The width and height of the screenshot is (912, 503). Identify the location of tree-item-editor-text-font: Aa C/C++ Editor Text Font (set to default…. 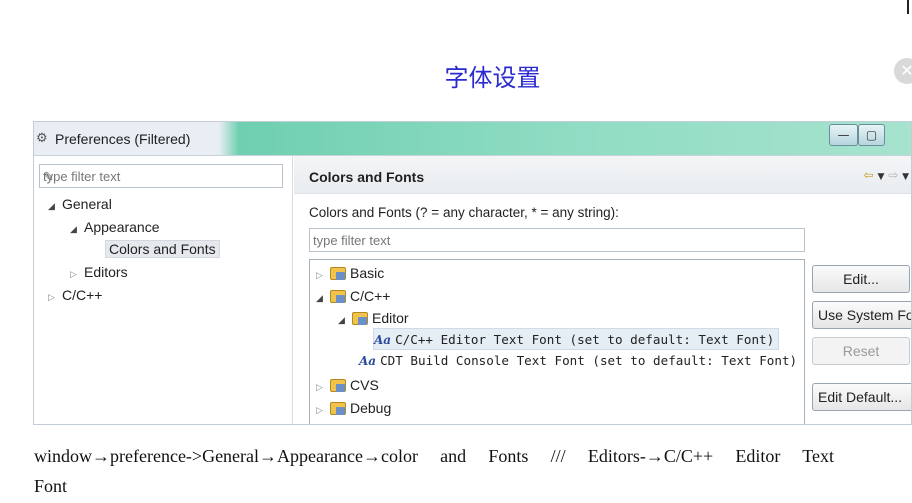
(576, 339).